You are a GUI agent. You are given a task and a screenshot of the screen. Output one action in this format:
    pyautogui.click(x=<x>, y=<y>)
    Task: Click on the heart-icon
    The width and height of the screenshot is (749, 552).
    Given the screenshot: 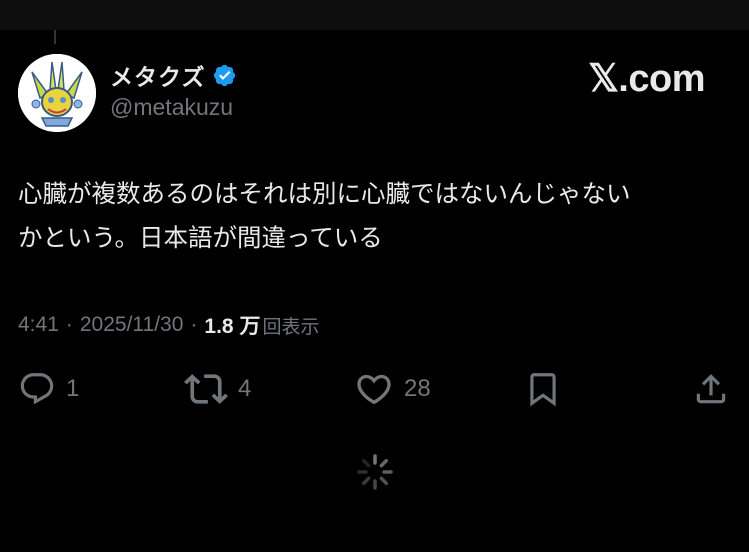 What is the action you would take?
    pyautogui.click(x=374, y=389)
    